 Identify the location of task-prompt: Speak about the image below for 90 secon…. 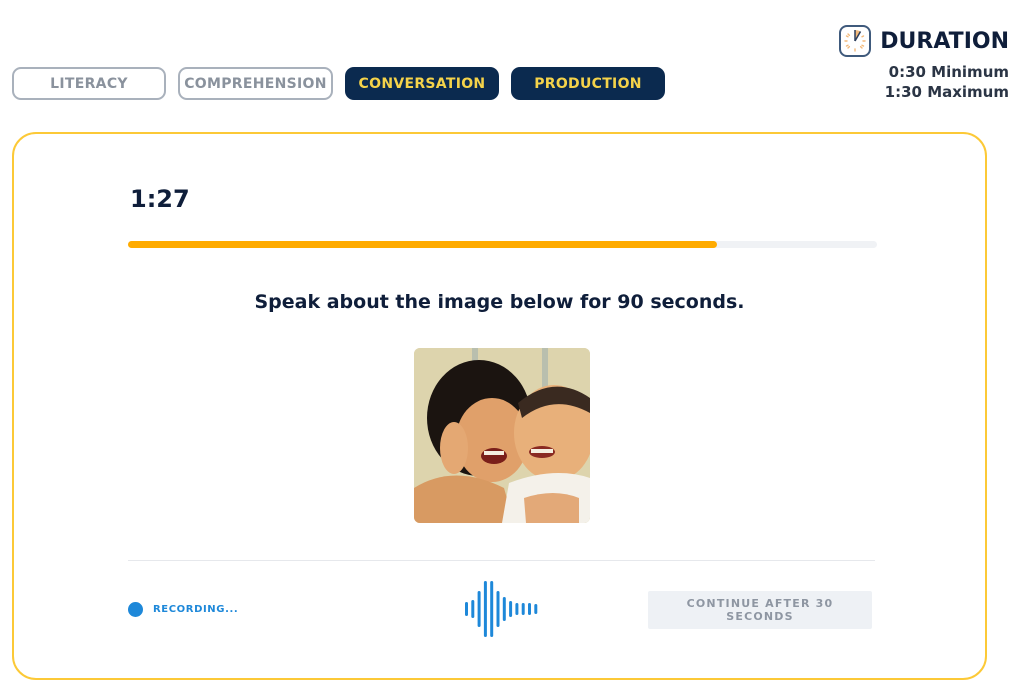
(499, 302).